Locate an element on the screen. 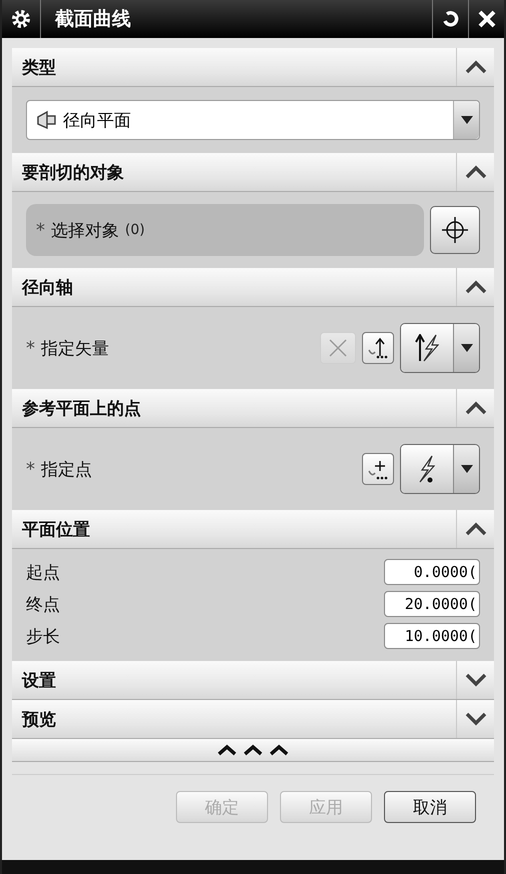 This screenshot has height=874, width=506. section-header: 要剖切的对象 is located at coordinates (253, 172).